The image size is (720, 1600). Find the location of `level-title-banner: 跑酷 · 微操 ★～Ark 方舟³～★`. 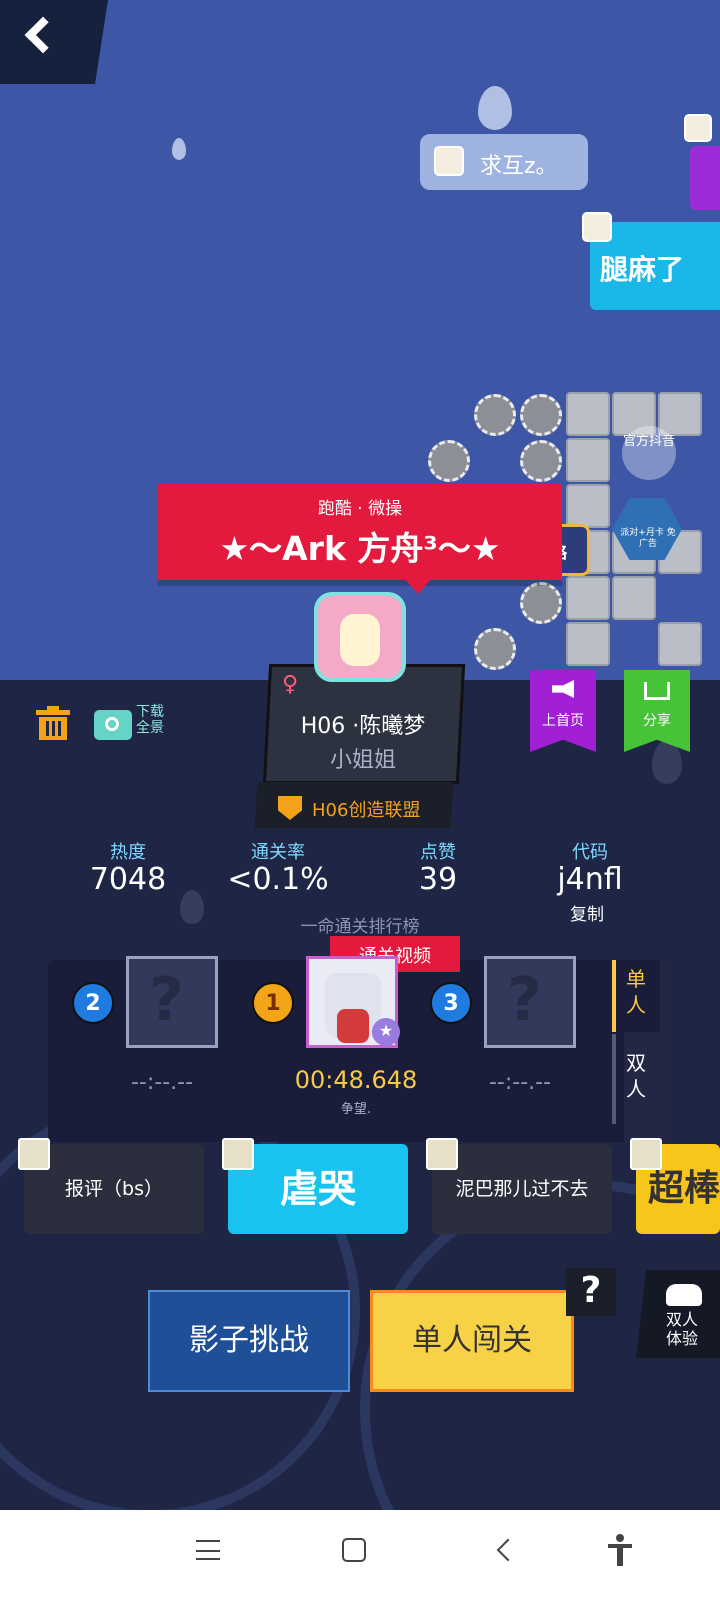

level-title-banner: 跑酷 · 微操 ★～Ark 方舟³～★ is located at coordinates (360, 532).